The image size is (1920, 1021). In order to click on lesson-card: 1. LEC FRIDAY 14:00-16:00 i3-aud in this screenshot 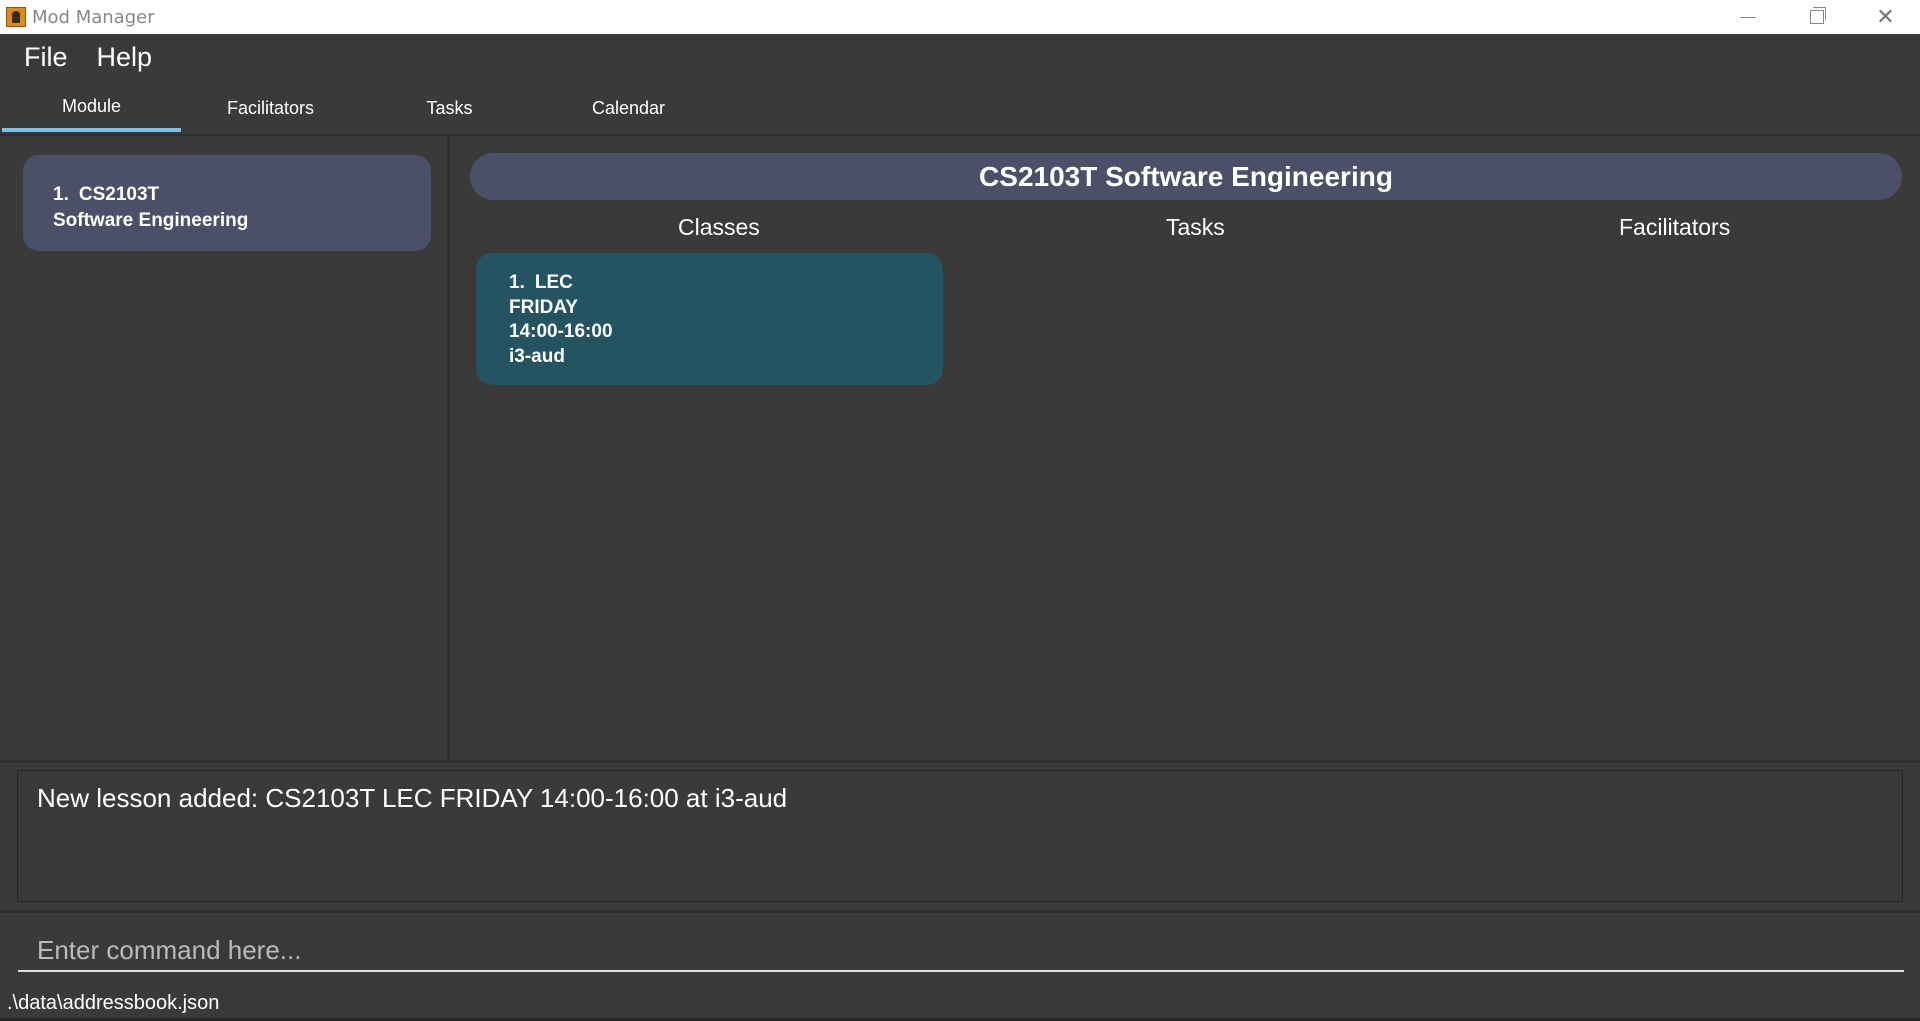, I will do `click(709, 319)`.